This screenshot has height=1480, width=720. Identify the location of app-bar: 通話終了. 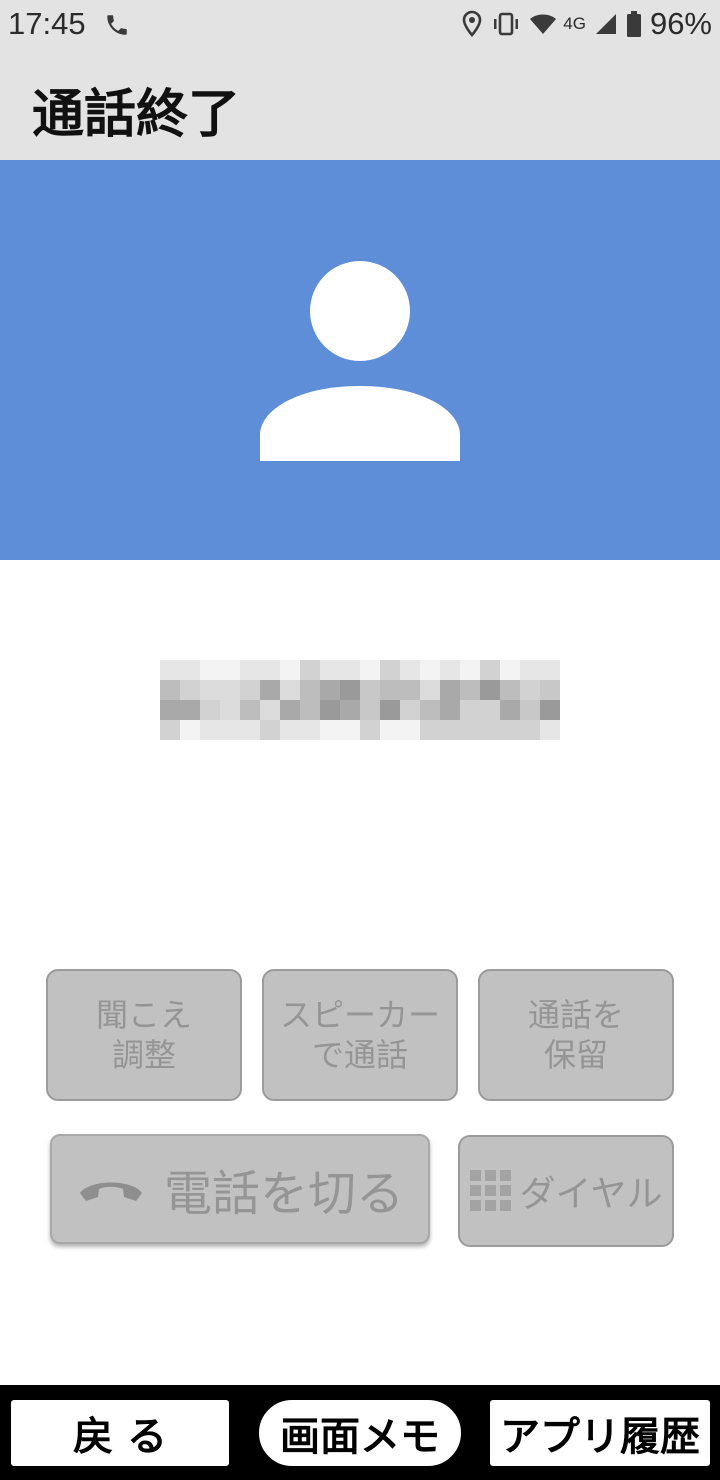
(360, 105).